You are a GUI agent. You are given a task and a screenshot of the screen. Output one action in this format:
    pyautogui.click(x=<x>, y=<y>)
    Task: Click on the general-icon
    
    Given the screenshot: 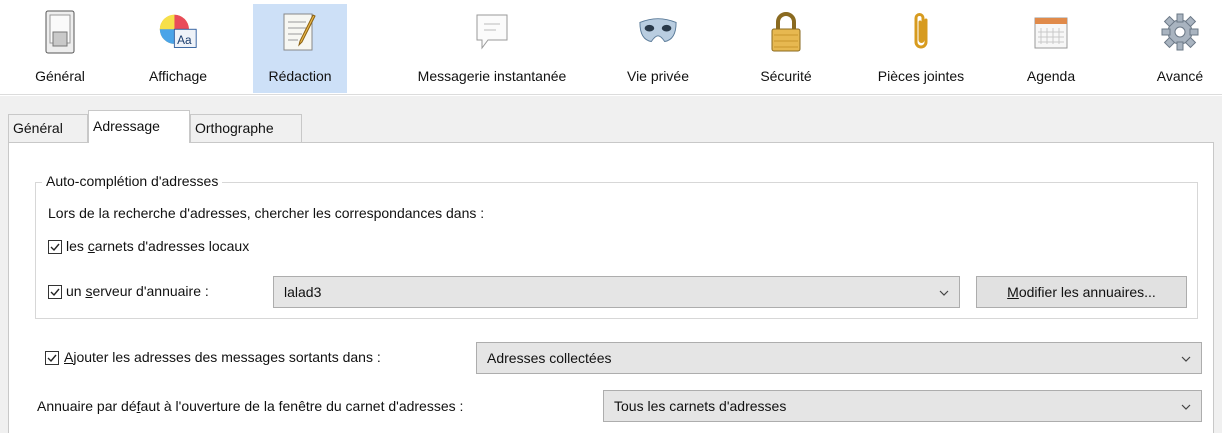 What is the action you would take?
    pyautogui.click(x=60, y=32)
    